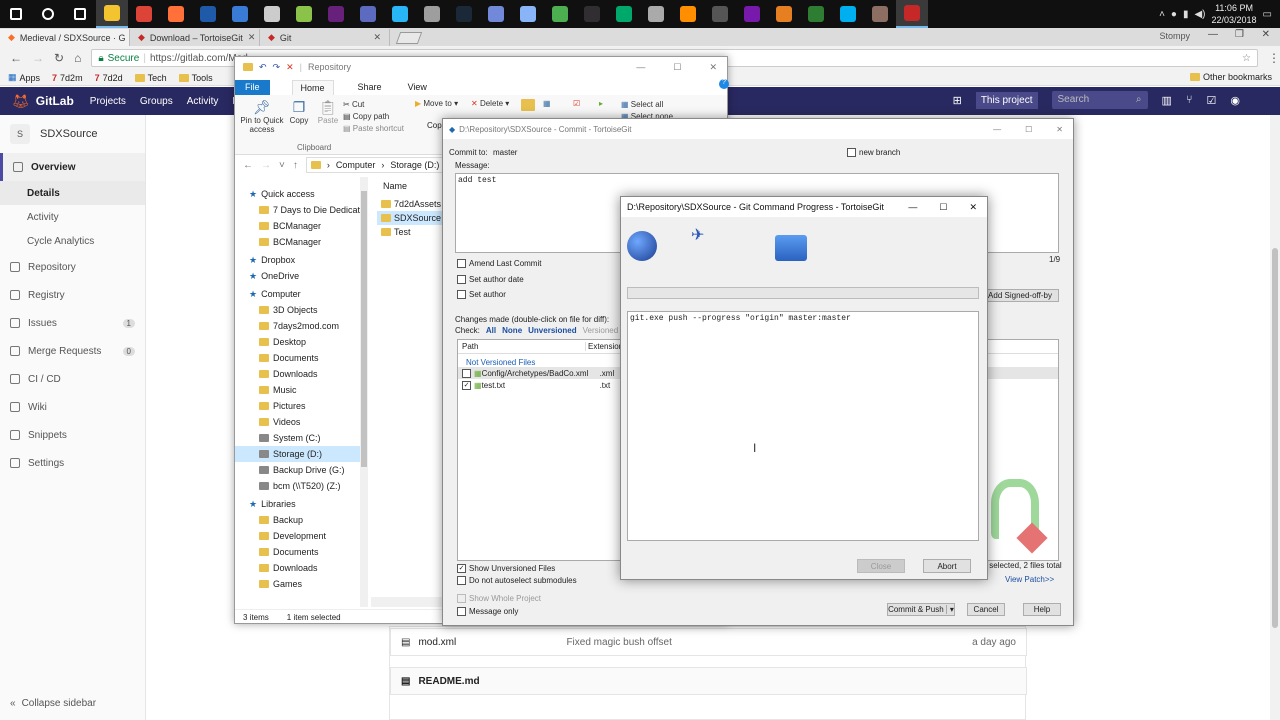  I want to click on add-signed-off-button: Add Signed-off-by, so click(1020, 295).